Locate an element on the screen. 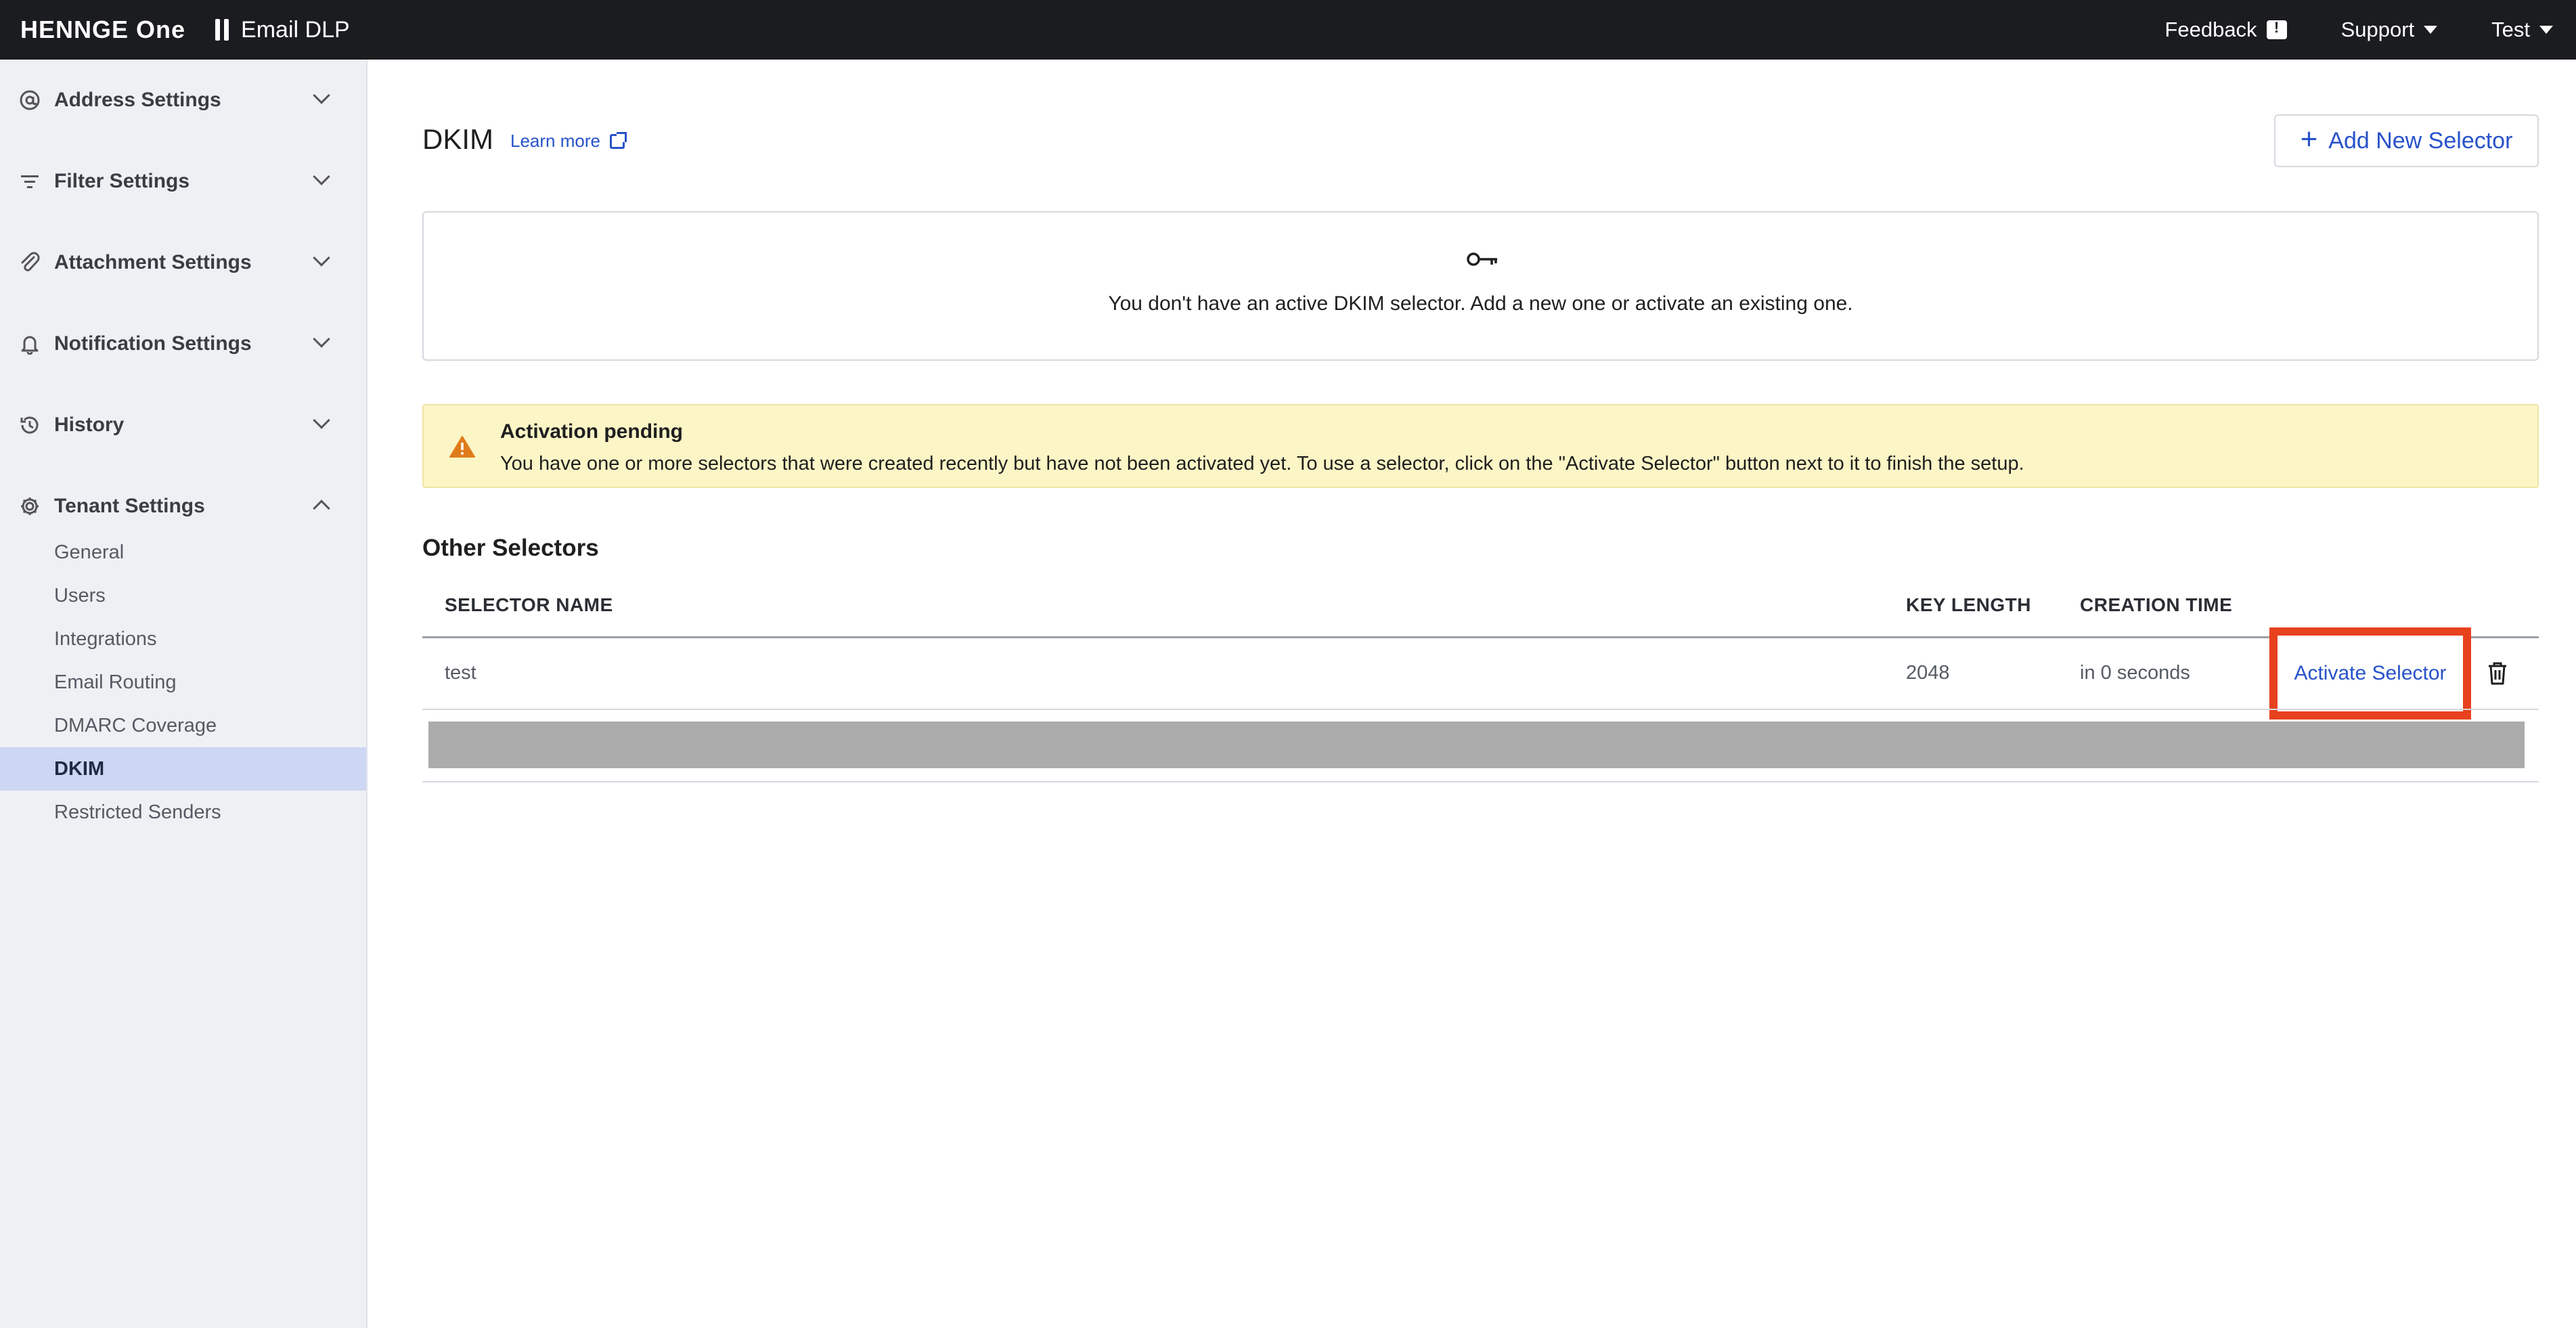 This screenshot has width=2576, height=1328. user-label: Test is located at coordinates (2510, 29).